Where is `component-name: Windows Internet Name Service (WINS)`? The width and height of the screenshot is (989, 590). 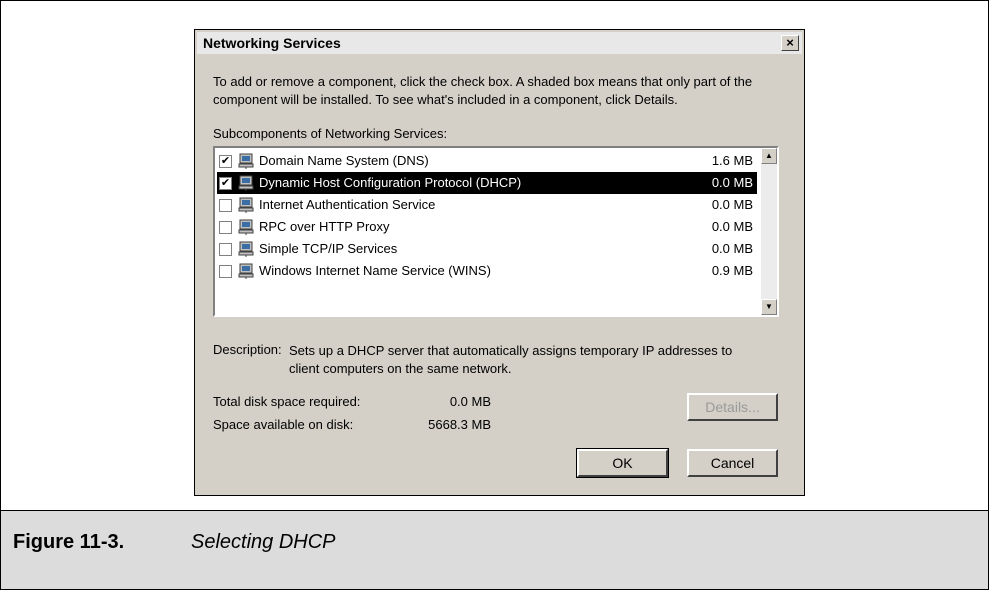 component-name: Windows Internet Name Service (WINS) is located at coordinates (375, 270).